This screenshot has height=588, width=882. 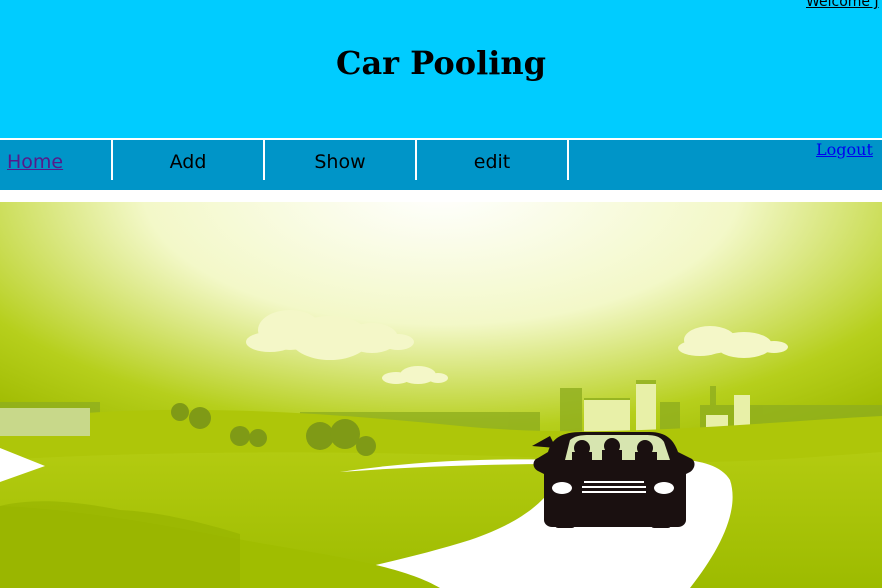 I want to click on left-houses, so click(x=45, y=422).